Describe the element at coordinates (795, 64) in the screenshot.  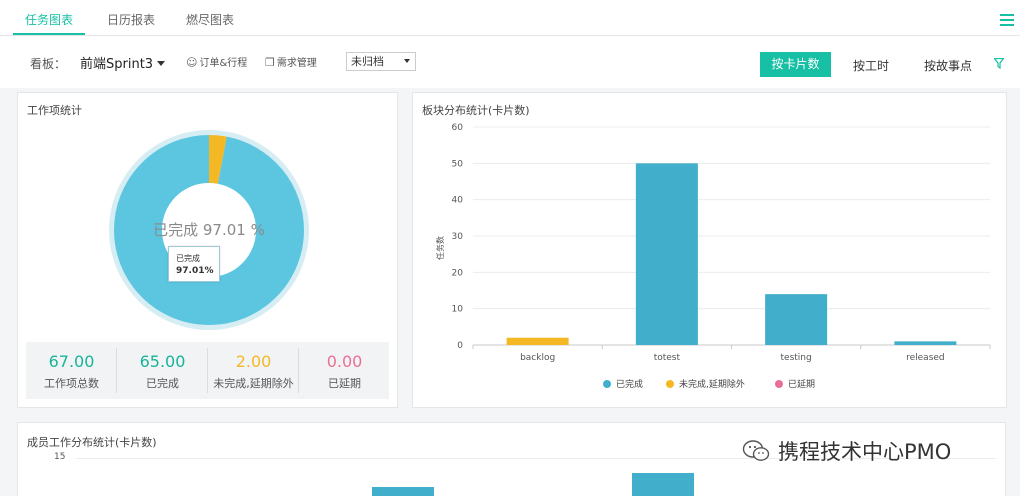
I see `by-card-count-button: 按卡片数` at that location.